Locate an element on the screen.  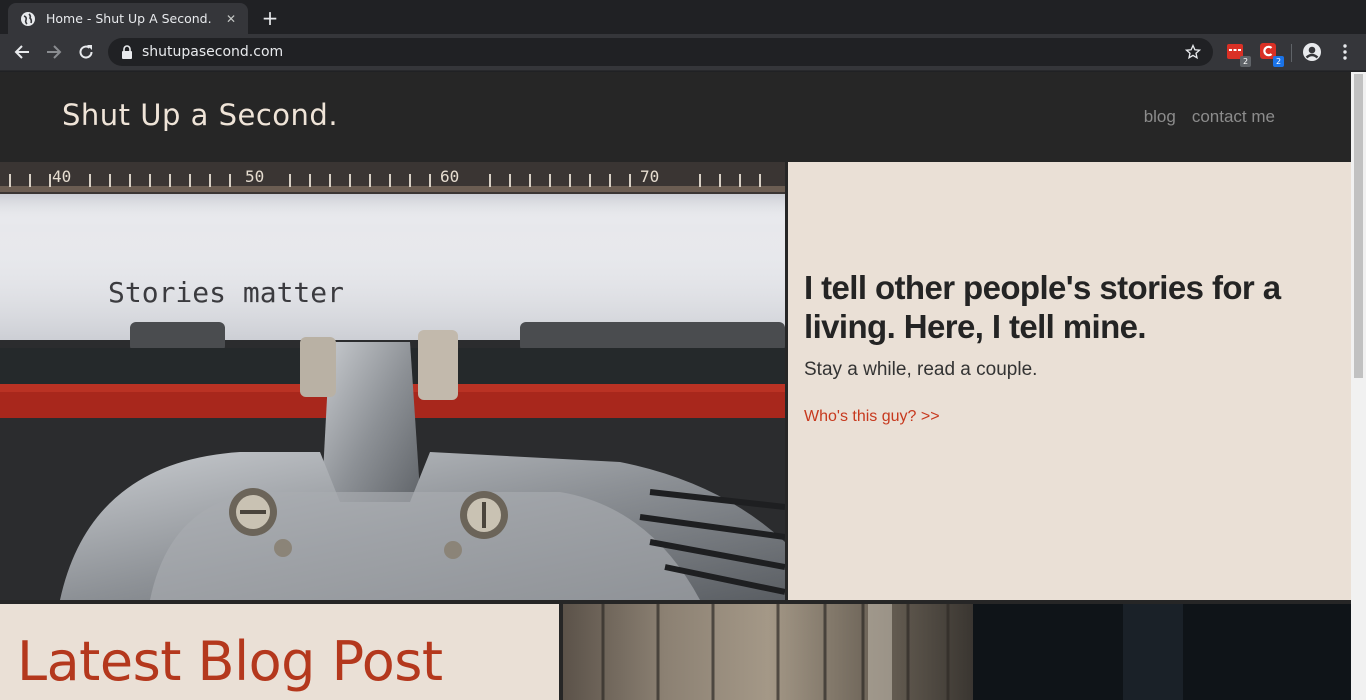
reload-icon is located at coordinates (86, 52).